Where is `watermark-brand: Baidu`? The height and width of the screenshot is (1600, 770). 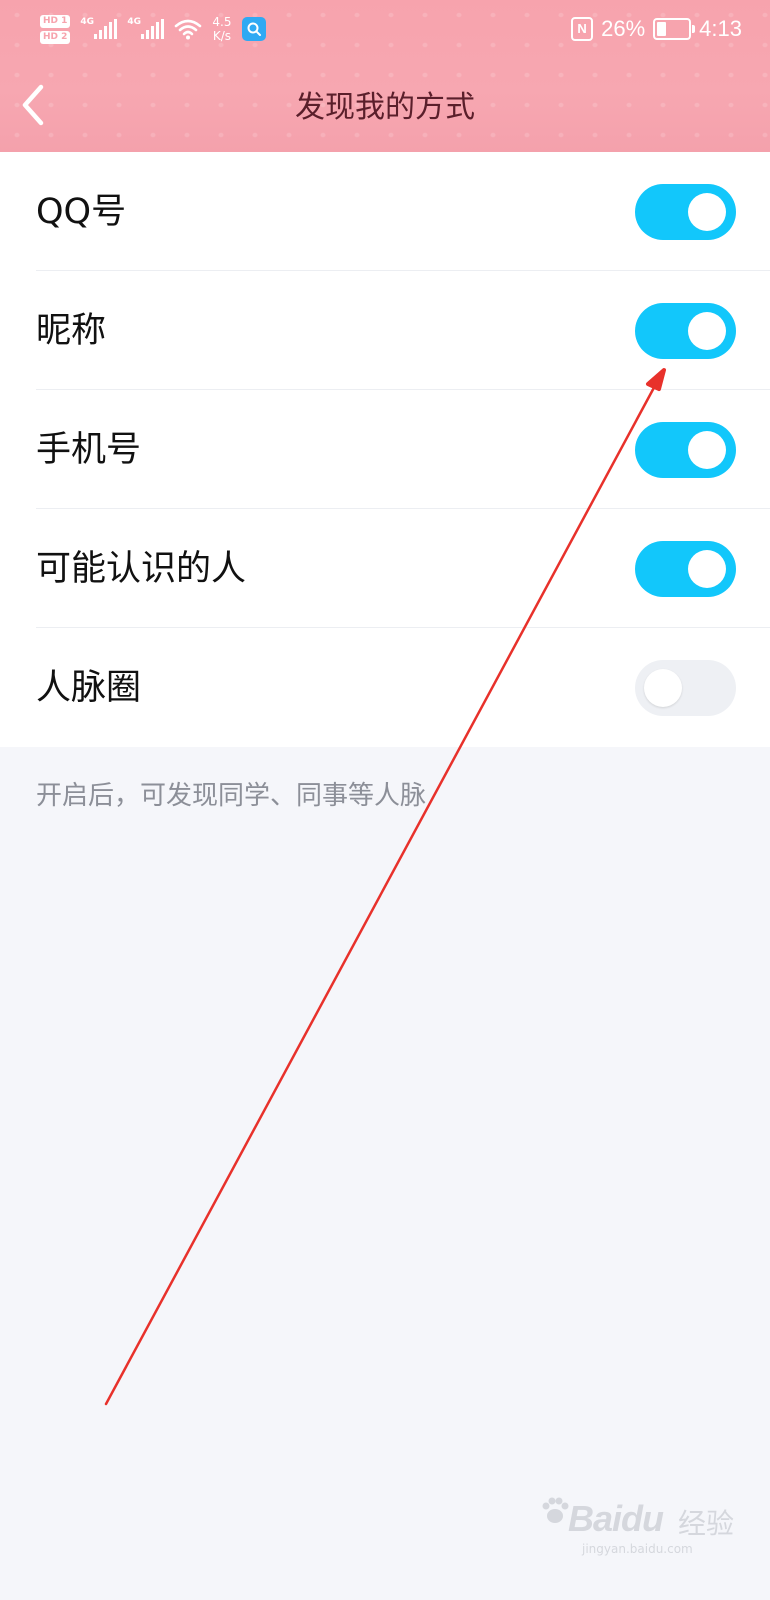 watermark-brand: Baidu is located at coordinates (616, 1519).